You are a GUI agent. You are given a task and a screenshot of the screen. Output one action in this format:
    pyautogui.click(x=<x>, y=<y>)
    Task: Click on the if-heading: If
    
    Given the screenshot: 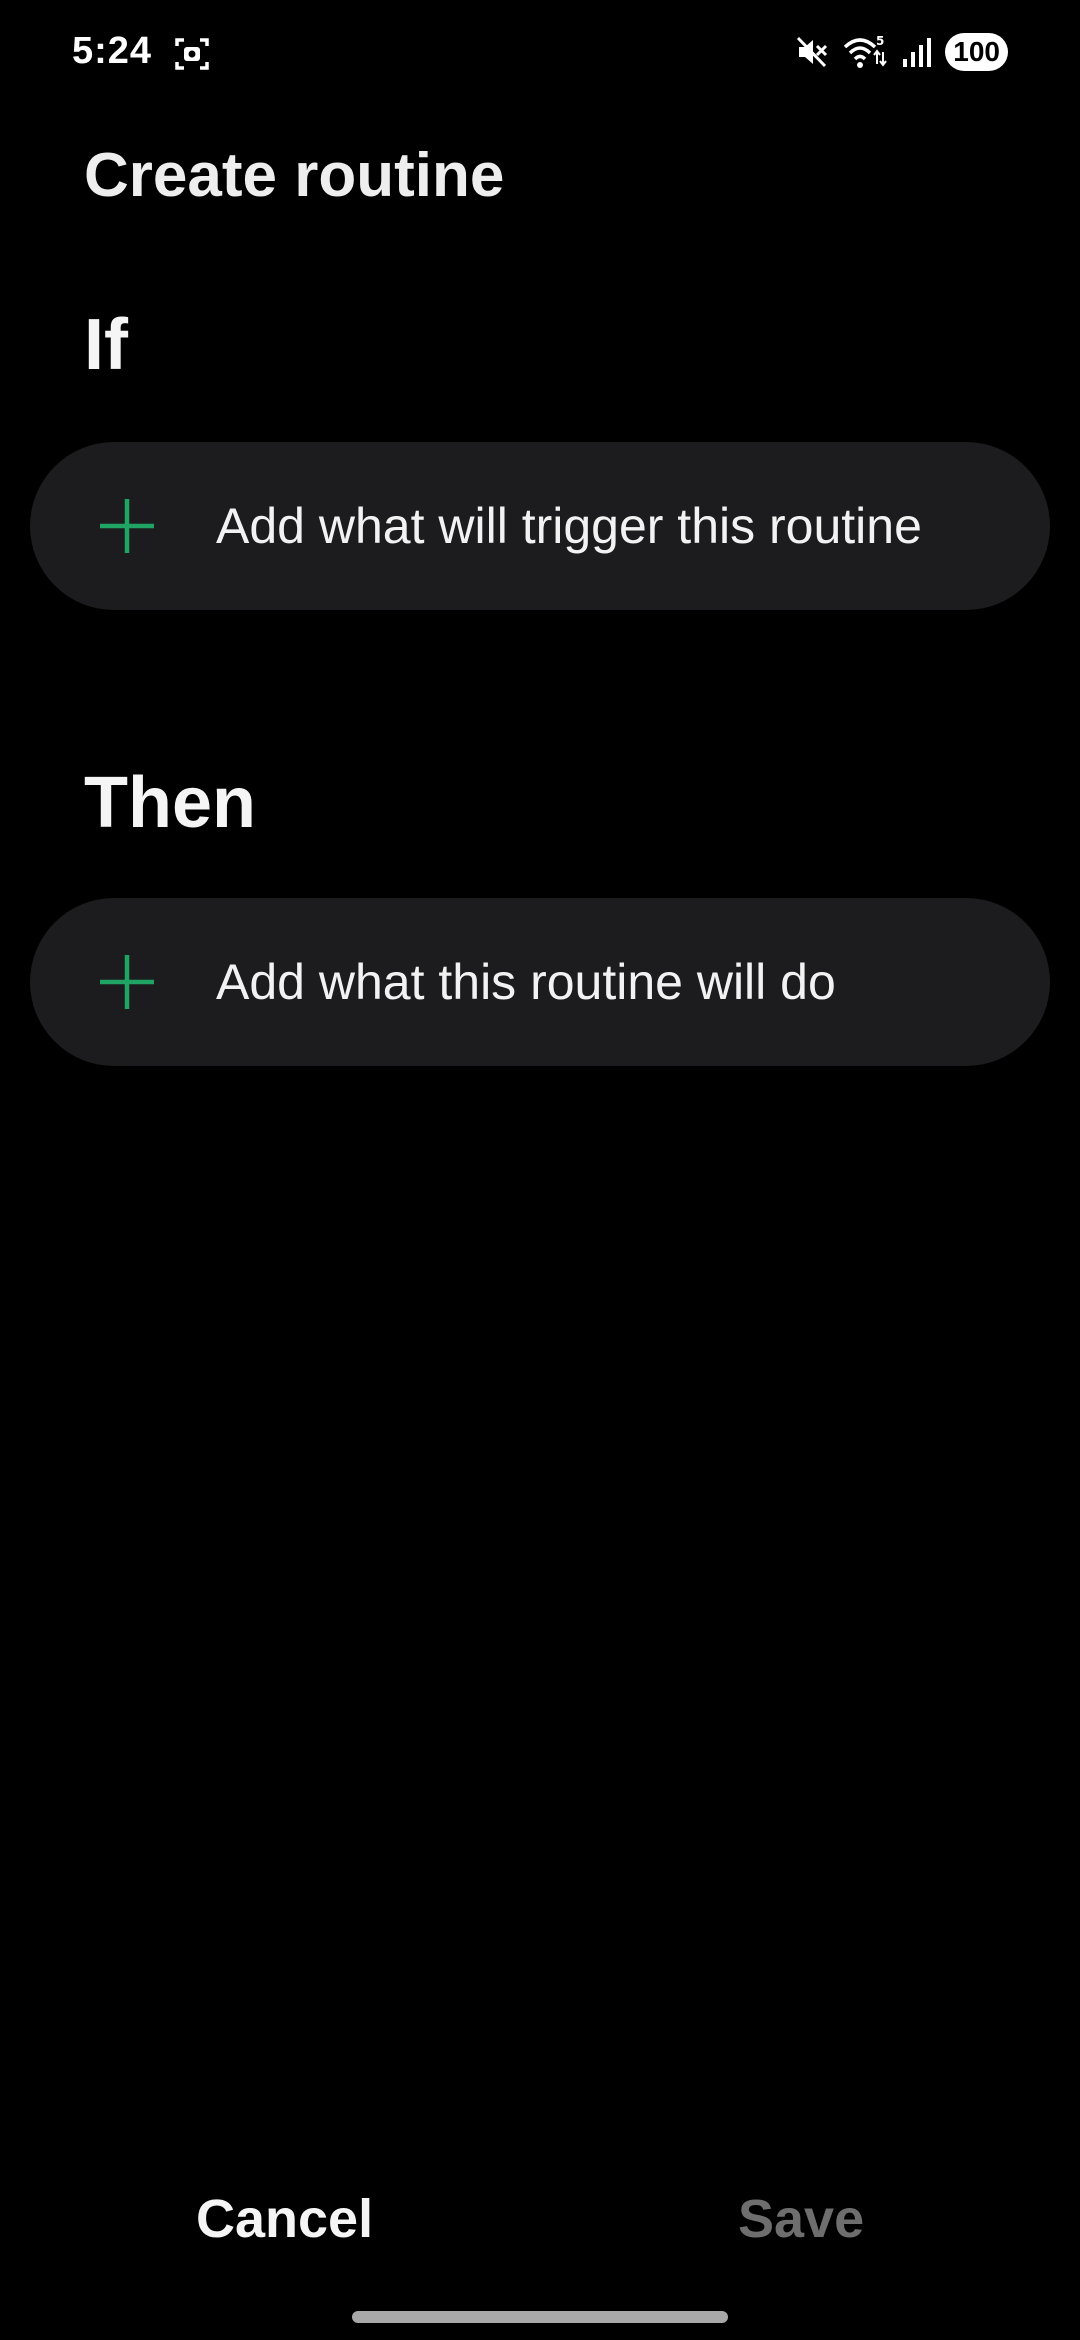 What is the action you would take?
    pyautogui.click(x=106, y=345)
    